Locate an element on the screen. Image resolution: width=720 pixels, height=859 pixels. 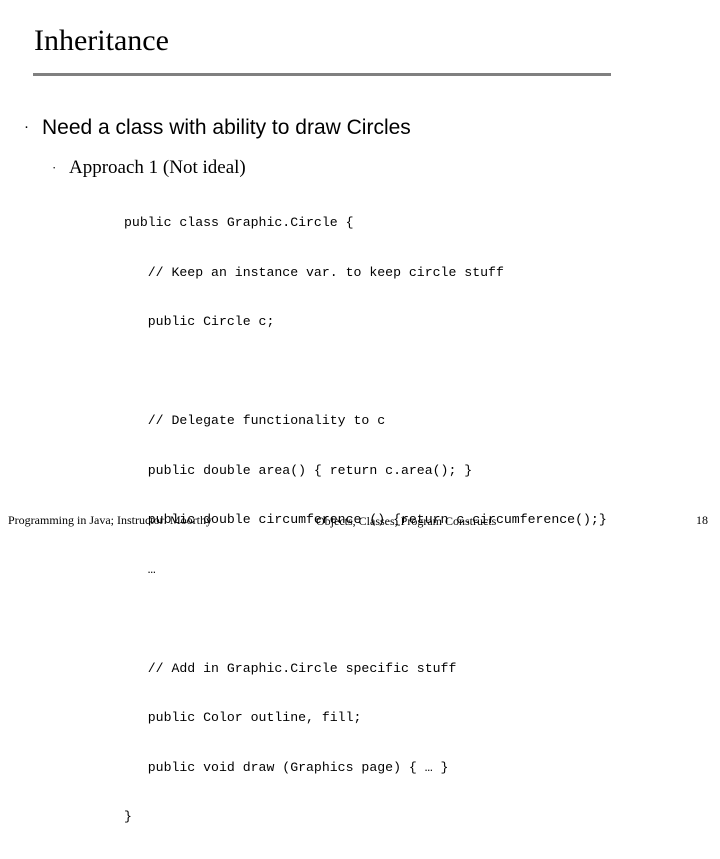
code-line: public void draw (Graphics page) { … } is located at coordinates (286, 767).